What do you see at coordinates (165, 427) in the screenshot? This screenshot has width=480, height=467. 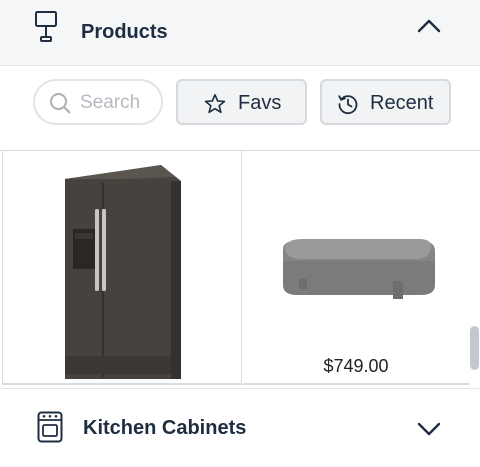 I see `kitchen-cabinets-section-title: Kitchen Cabinets` at bounding box center [165, 427].